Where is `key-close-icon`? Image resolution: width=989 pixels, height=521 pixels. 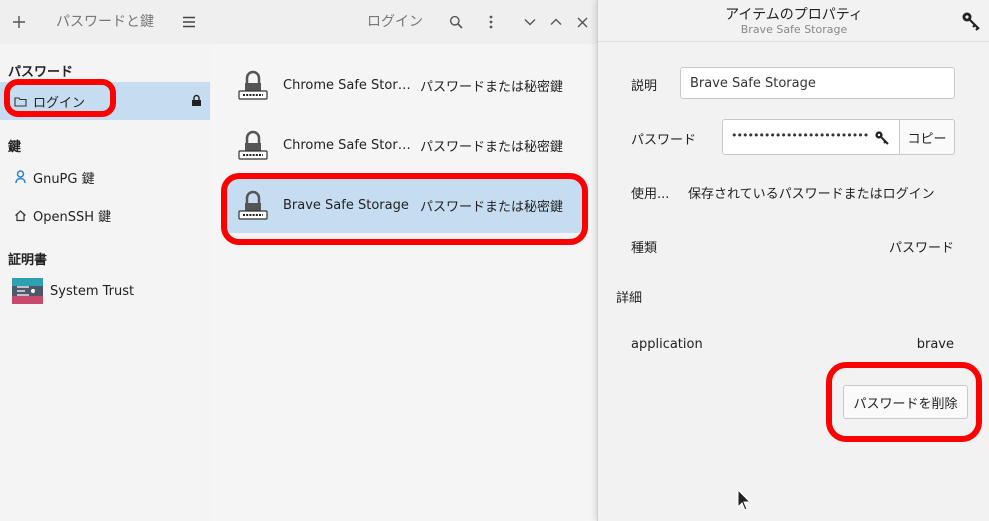 key-close-icon is located at coordinates (971, 21).